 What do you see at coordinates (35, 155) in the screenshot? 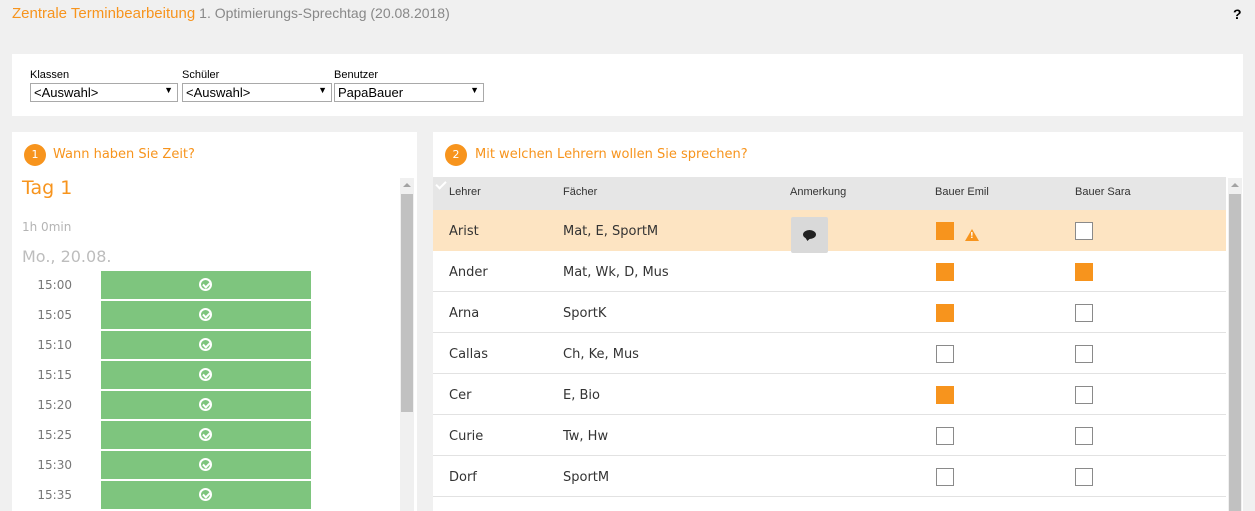
I see `step-badge: 1` at bounding box center [35, 155].